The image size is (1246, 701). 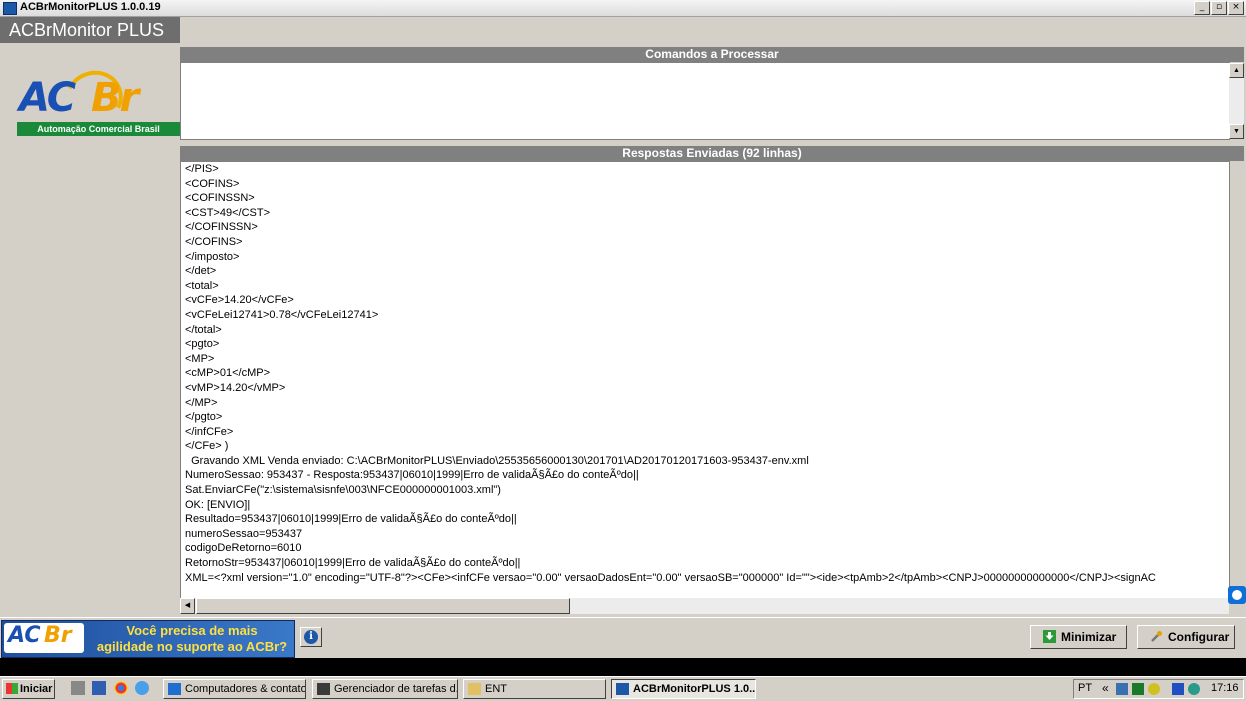 What do you see at coordinates (202, 285) in the screenshot?
I see `response-line: <total>` at bounding box center [202, 285].